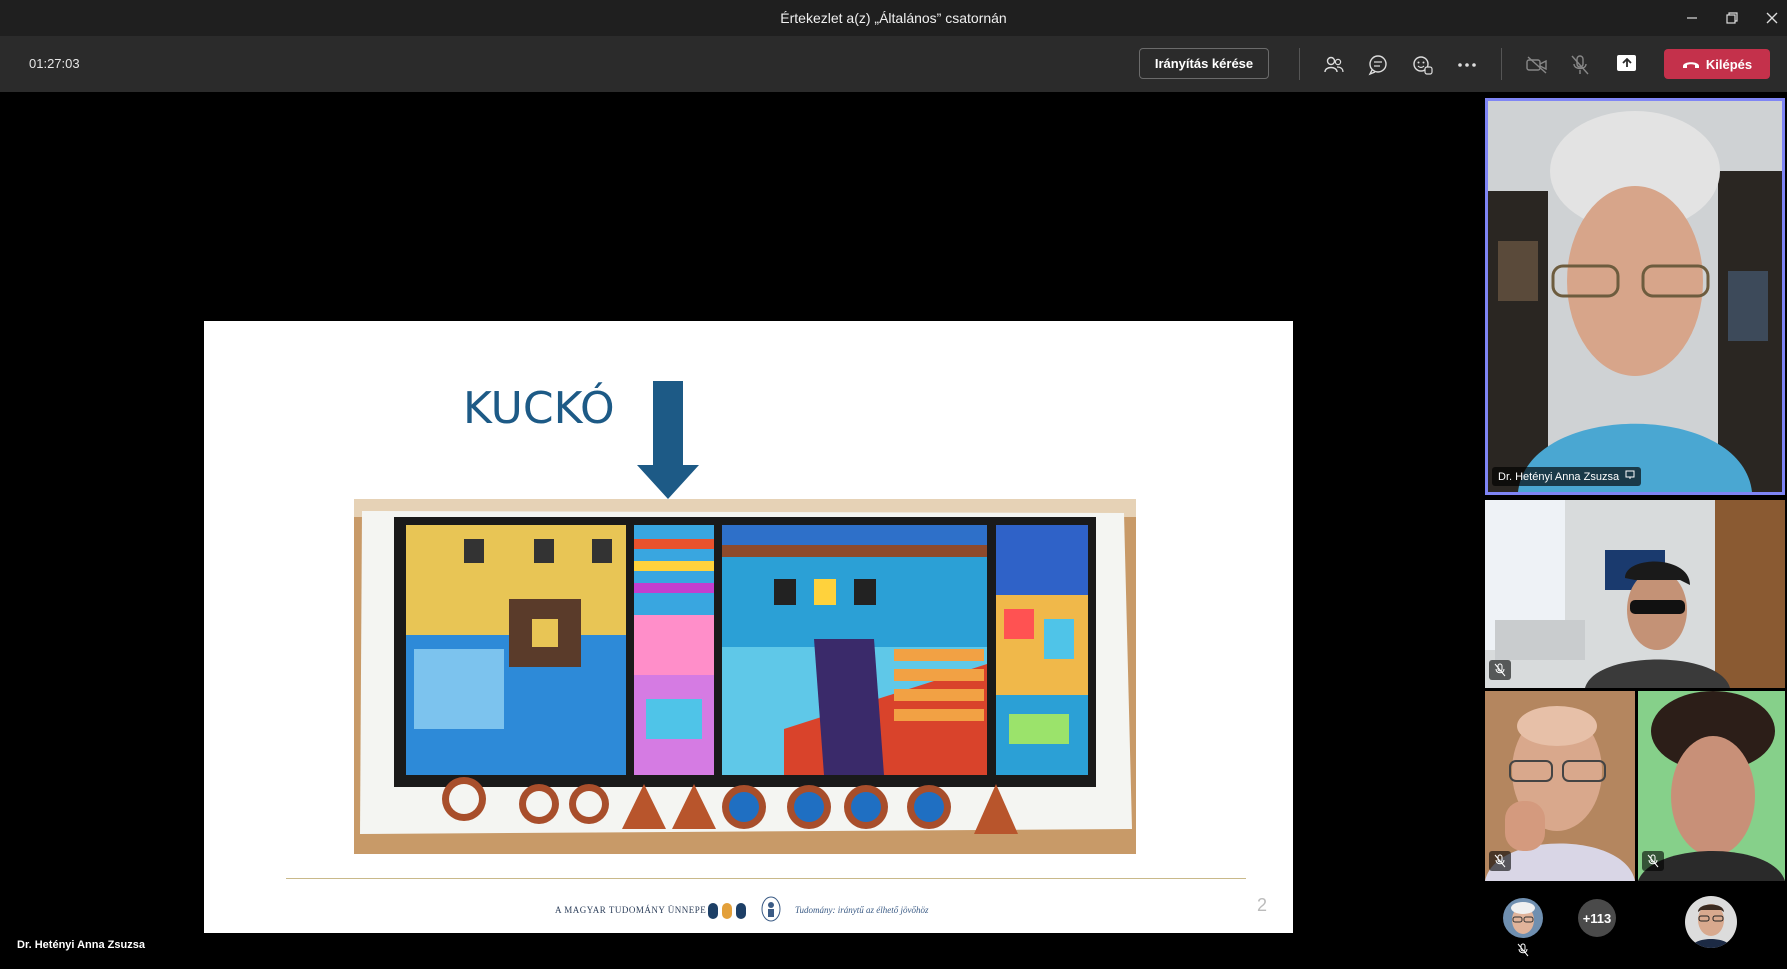 This screenshot has width=1787, height=969. What do you see at coordinates (1630, 476) in the screenshot?
I see `screen-share-indicator-icon` at bounding box center [1630, 476].